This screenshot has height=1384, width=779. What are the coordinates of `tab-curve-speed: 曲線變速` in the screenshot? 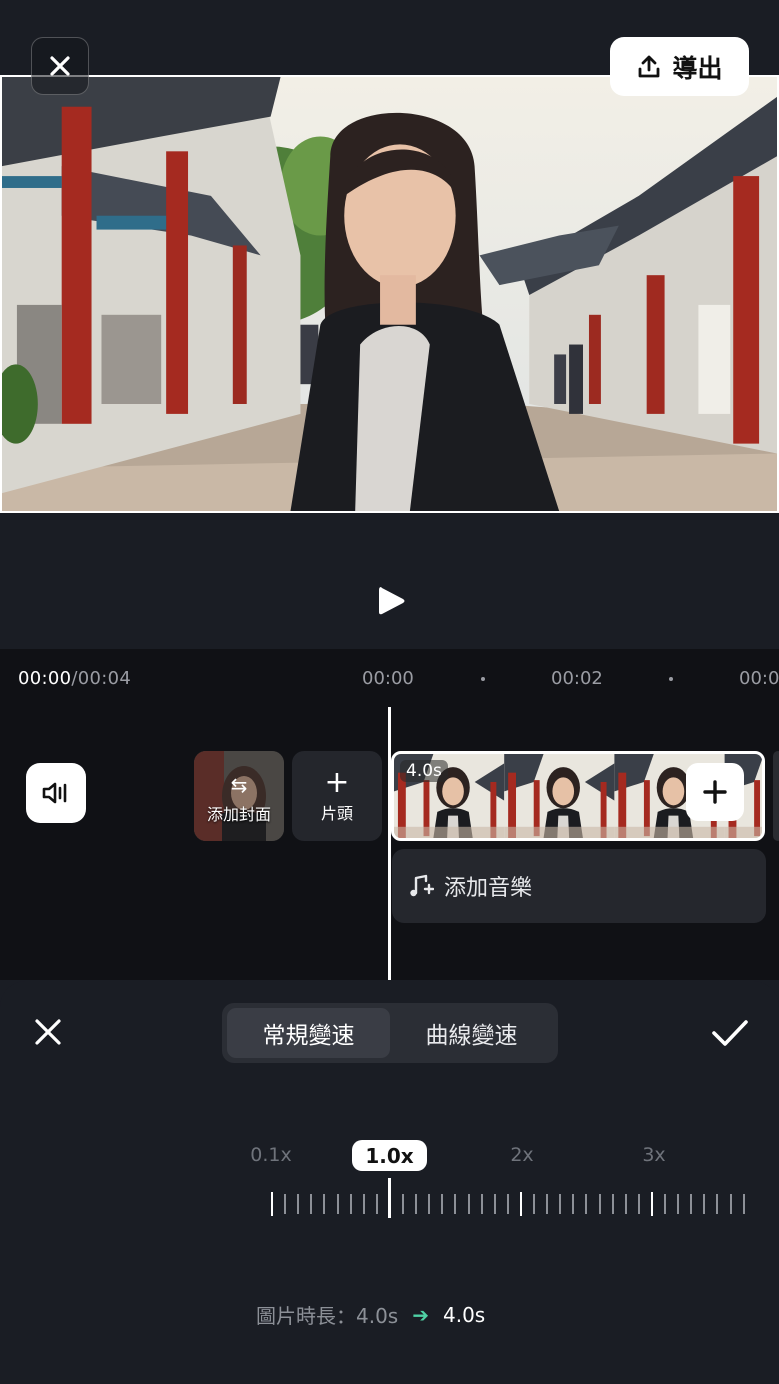 It's located at (471, 1033).